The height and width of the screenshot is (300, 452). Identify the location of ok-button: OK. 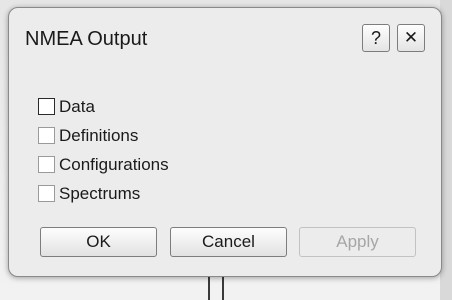
(98, 242).